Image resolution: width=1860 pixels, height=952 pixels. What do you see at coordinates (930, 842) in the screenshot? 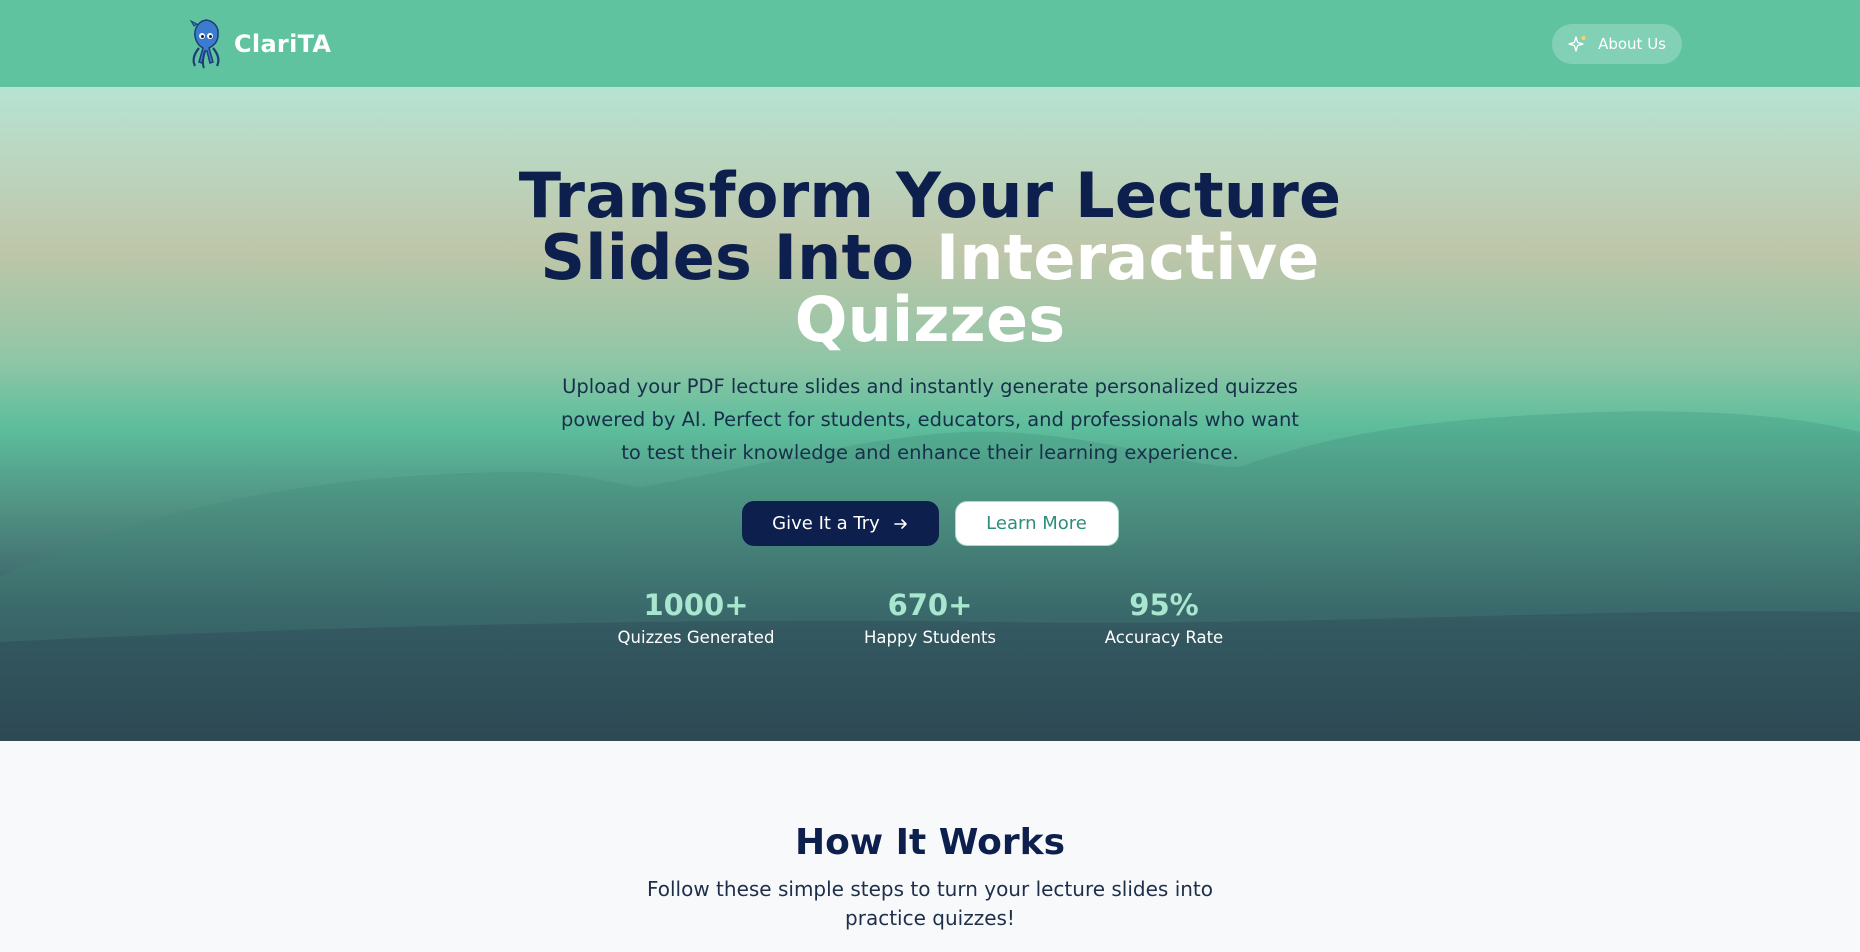
I see `how-it-works-title: How It Works` at bounding box center [930, 842].